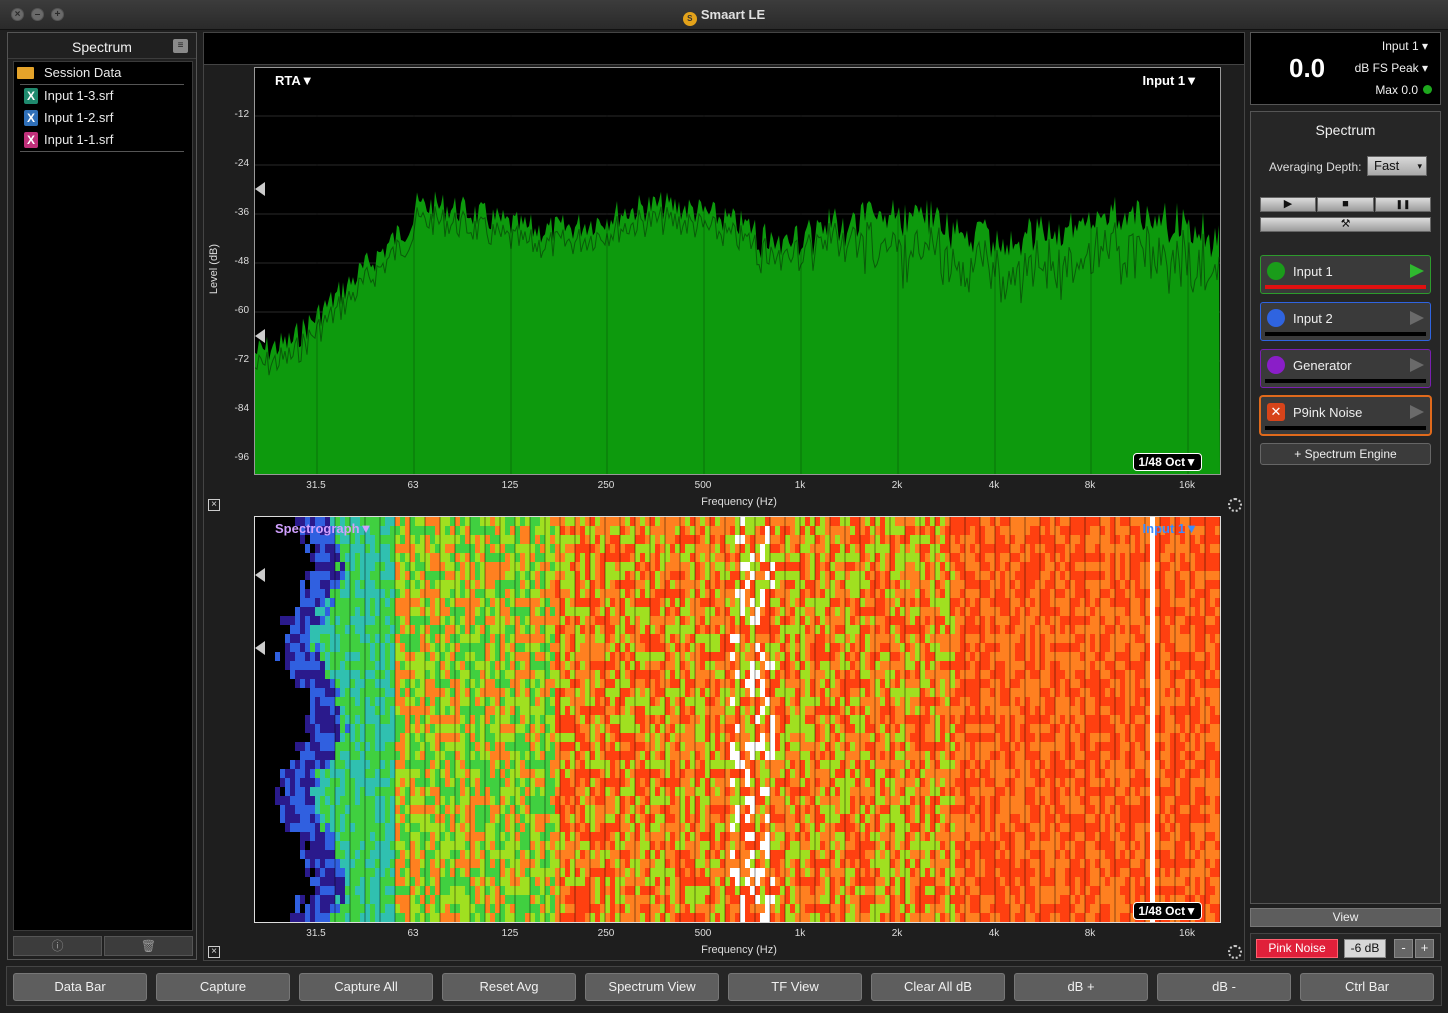 Image resolution: width=1448 pixels, height=1013 pixels. I want to click on info-icon: ⓘ, so click(57, 946).